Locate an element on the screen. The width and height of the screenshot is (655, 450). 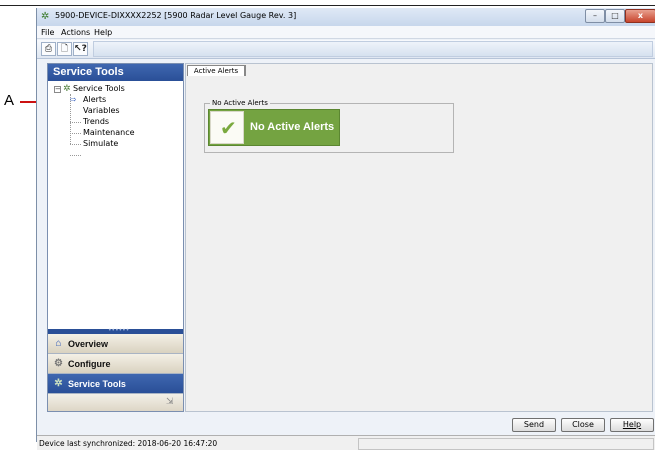
window-controls: – □ x is located at coordinates (620, 16).